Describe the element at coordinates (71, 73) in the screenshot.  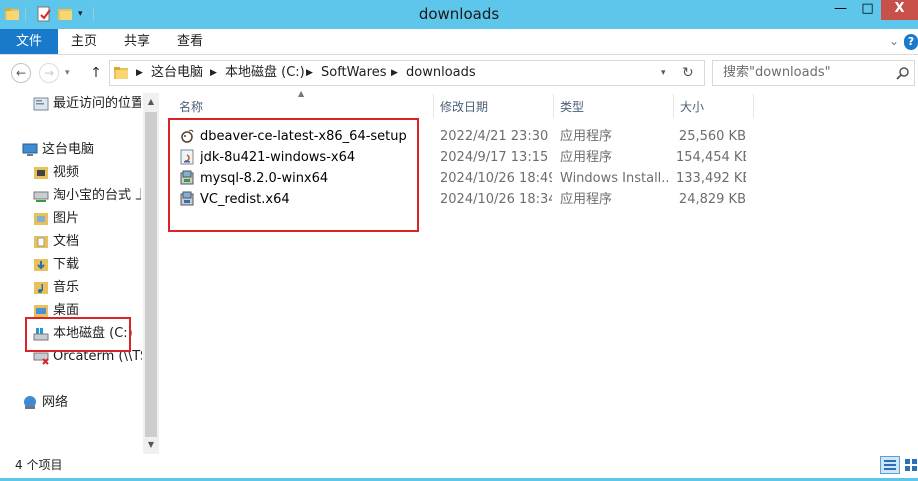
I see `recent-locations-dropdown: ▾` at that location.